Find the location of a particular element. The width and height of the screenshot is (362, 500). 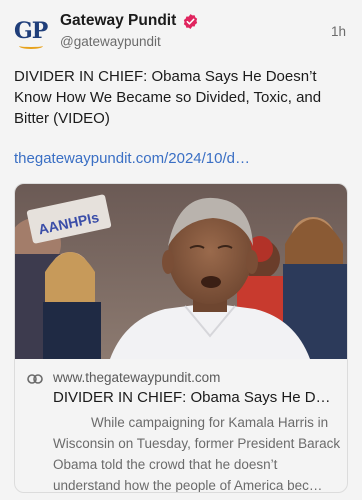

card-domain: www.thegatewaypundit.com is located at coordinates (137, 377).